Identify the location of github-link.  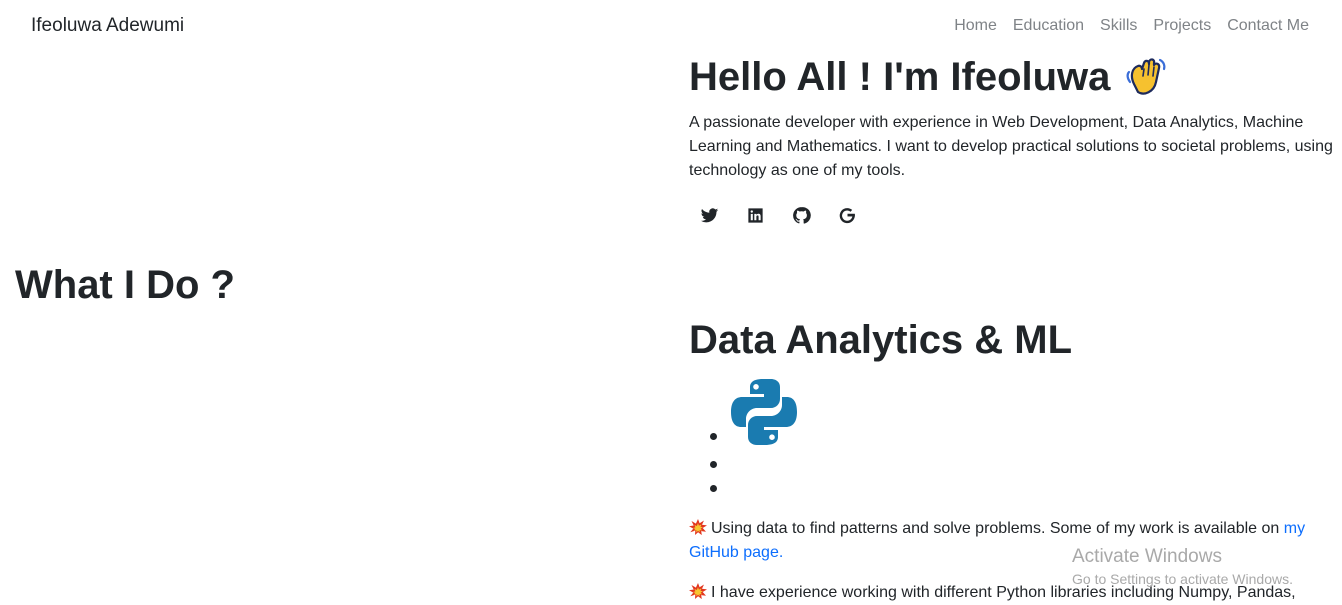
(801, 215).